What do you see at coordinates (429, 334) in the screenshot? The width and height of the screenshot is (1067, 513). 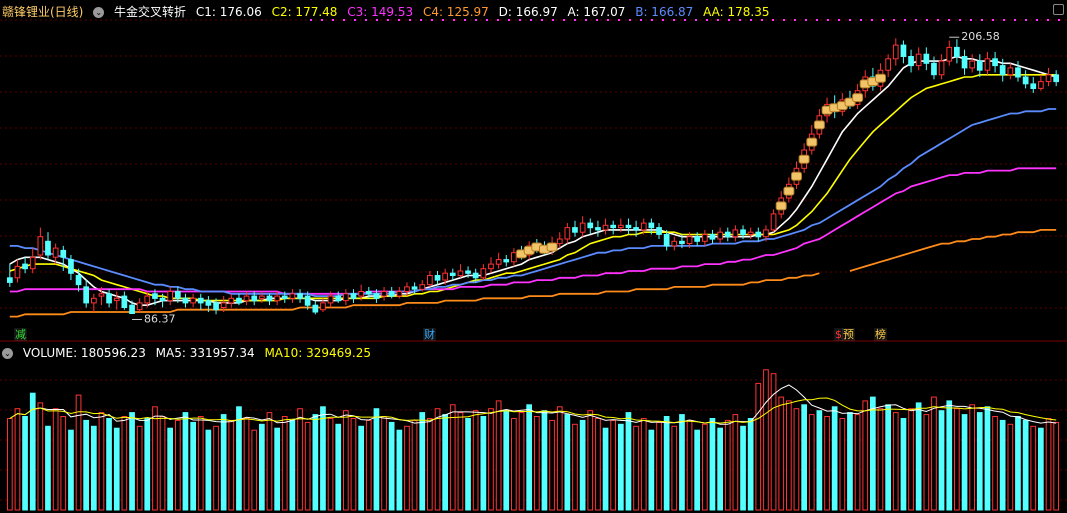 I see `event-badge-finance: 财` at bounding box center [429, 334].